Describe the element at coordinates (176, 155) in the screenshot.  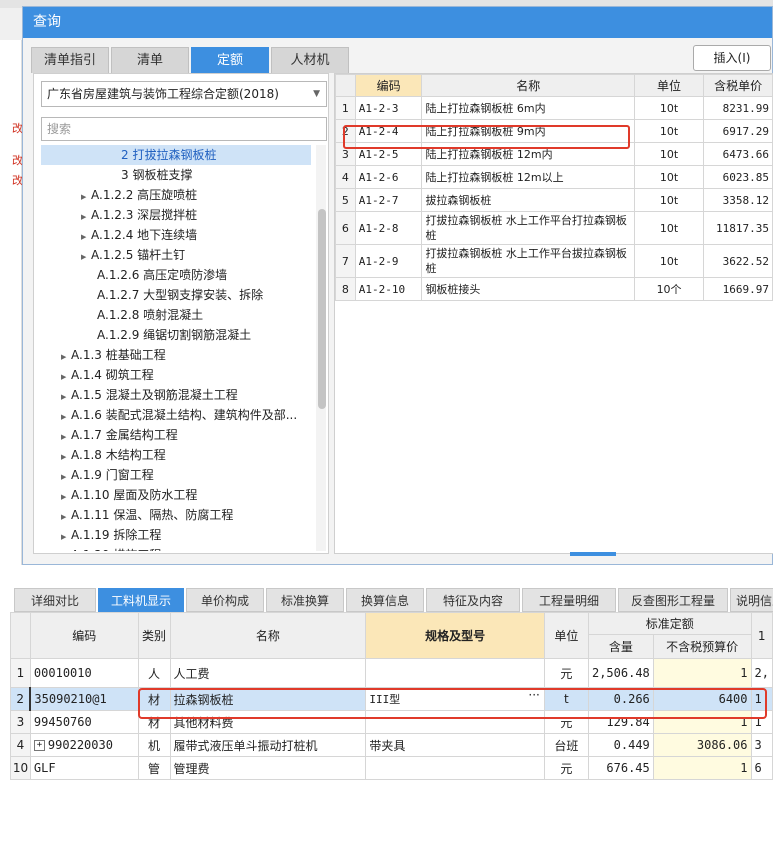
I see `tree-item: 2 打拔拉森钢板桩` at that location.